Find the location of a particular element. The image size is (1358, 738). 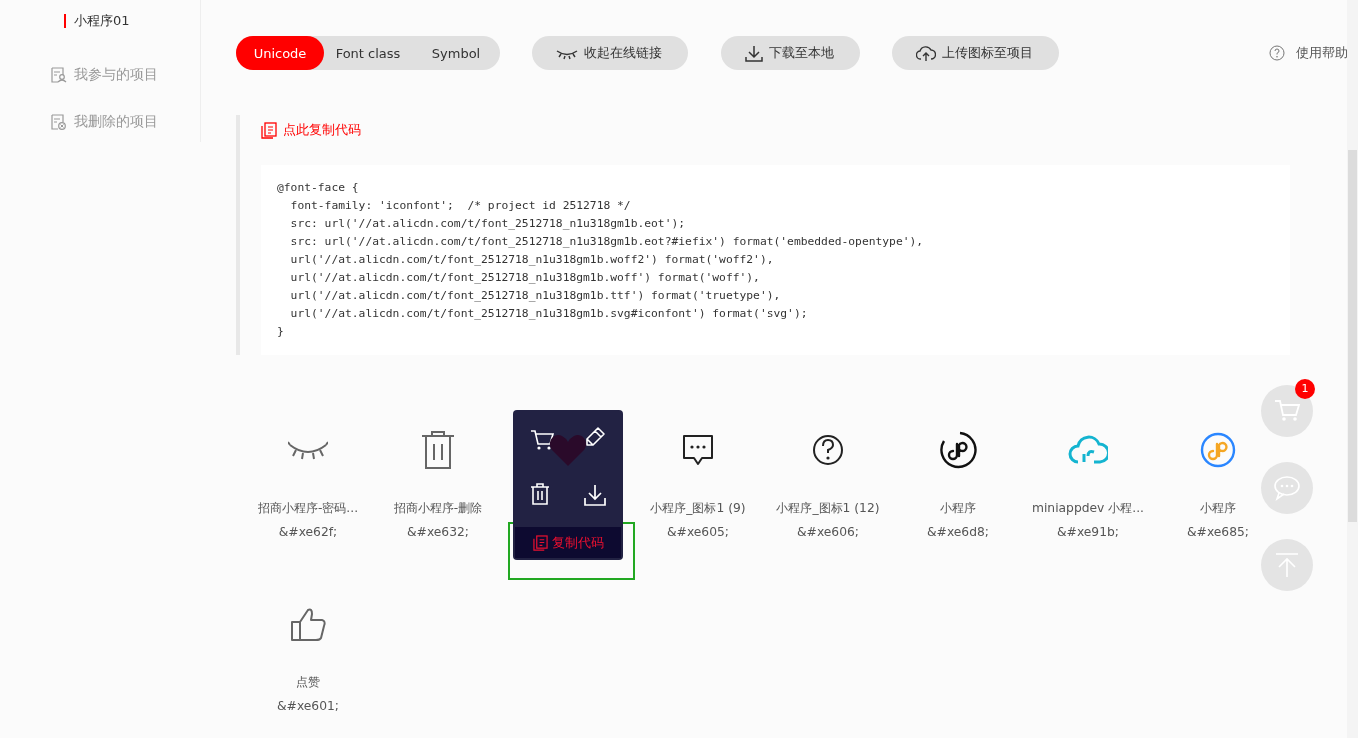

icon-name: 小程序_图标1 (9) is located at coordinates (698, 508).